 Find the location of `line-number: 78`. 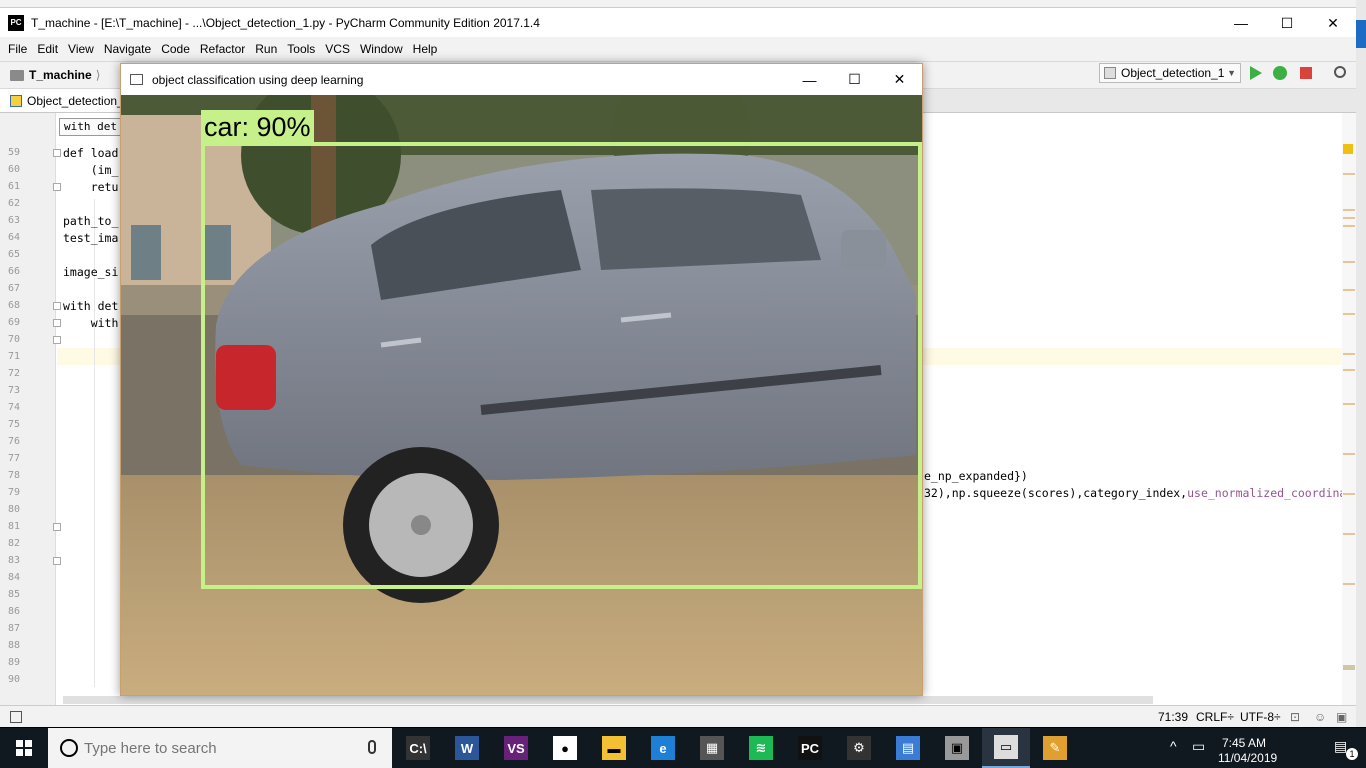

line-number: 78 is located at coordinates (10, 475).